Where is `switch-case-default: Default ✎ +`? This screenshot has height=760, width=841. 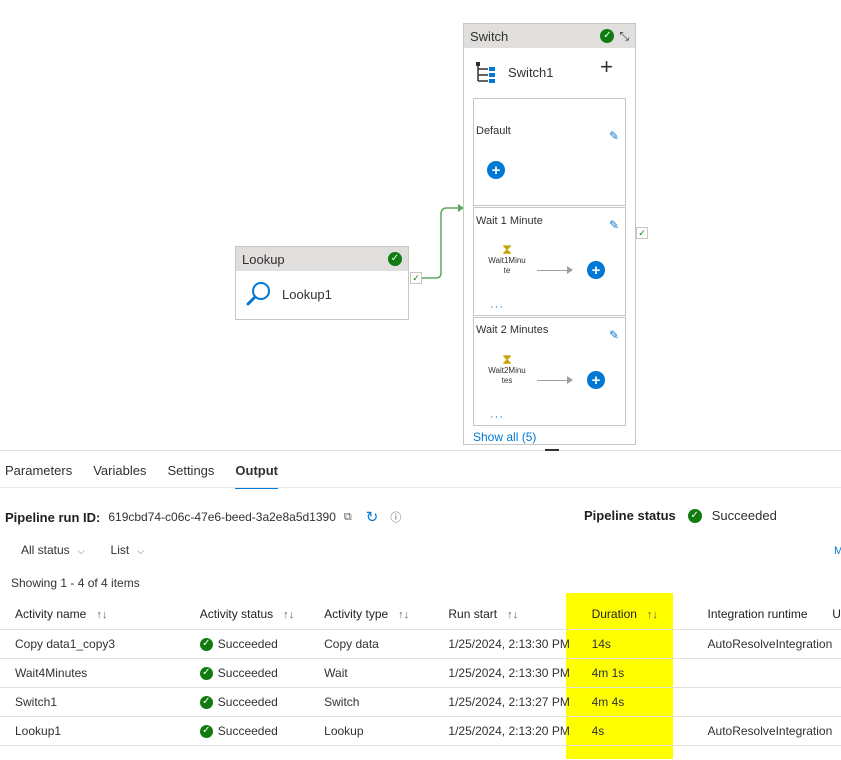 switch-case-default: Default ✎ + is located at coordinates (549, 152).